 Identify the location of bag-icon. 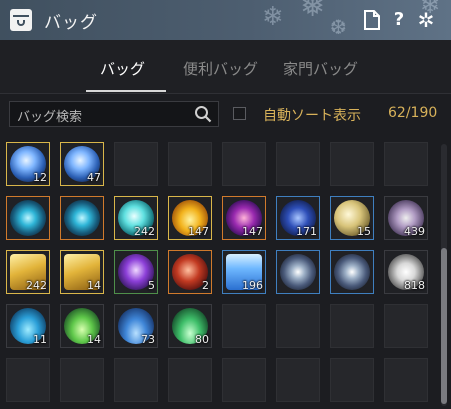
(21, 20).